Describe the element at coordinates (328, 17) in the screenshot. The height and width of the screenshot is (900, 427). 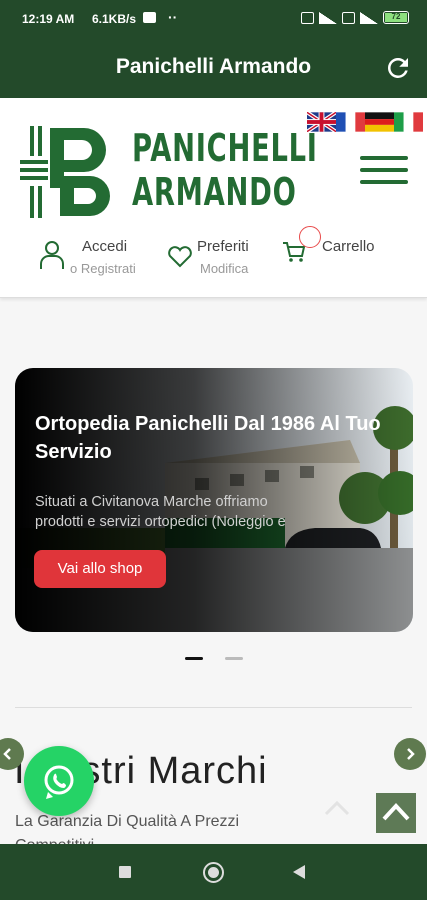
I see `signal-icon` at that location.